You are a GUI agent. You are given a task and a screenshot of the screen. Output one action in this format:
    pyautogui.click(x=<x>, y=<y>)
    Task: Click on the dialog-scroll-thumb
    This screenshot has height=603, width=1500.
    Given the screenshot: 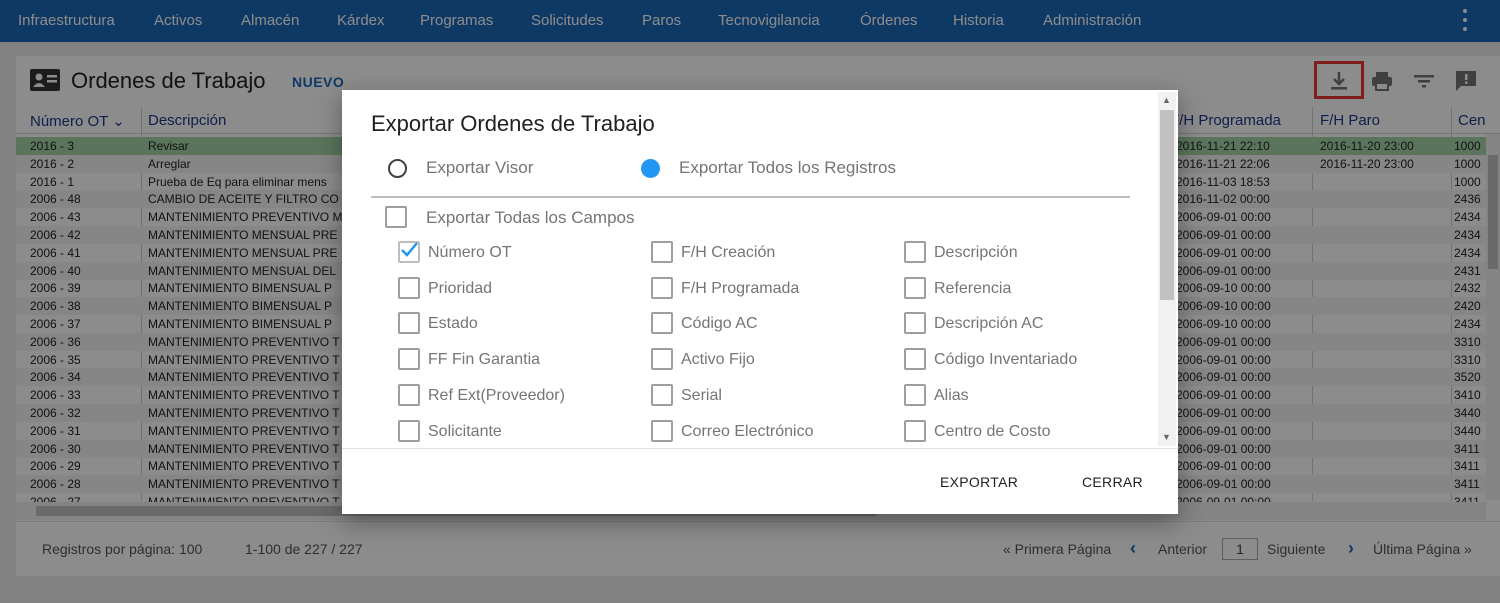 What is the action you would take?
    pyautogui.click(x=1167, y=205)
    